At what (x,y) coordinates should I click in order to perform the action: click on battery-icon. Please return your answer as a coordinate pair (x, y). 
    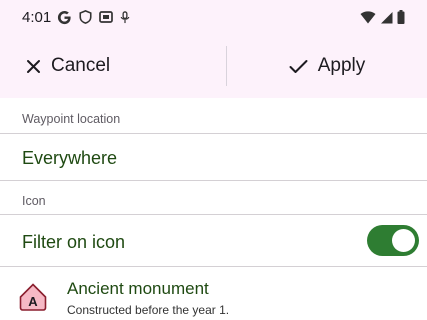
    Looking at the image, I should click on (401, 17).